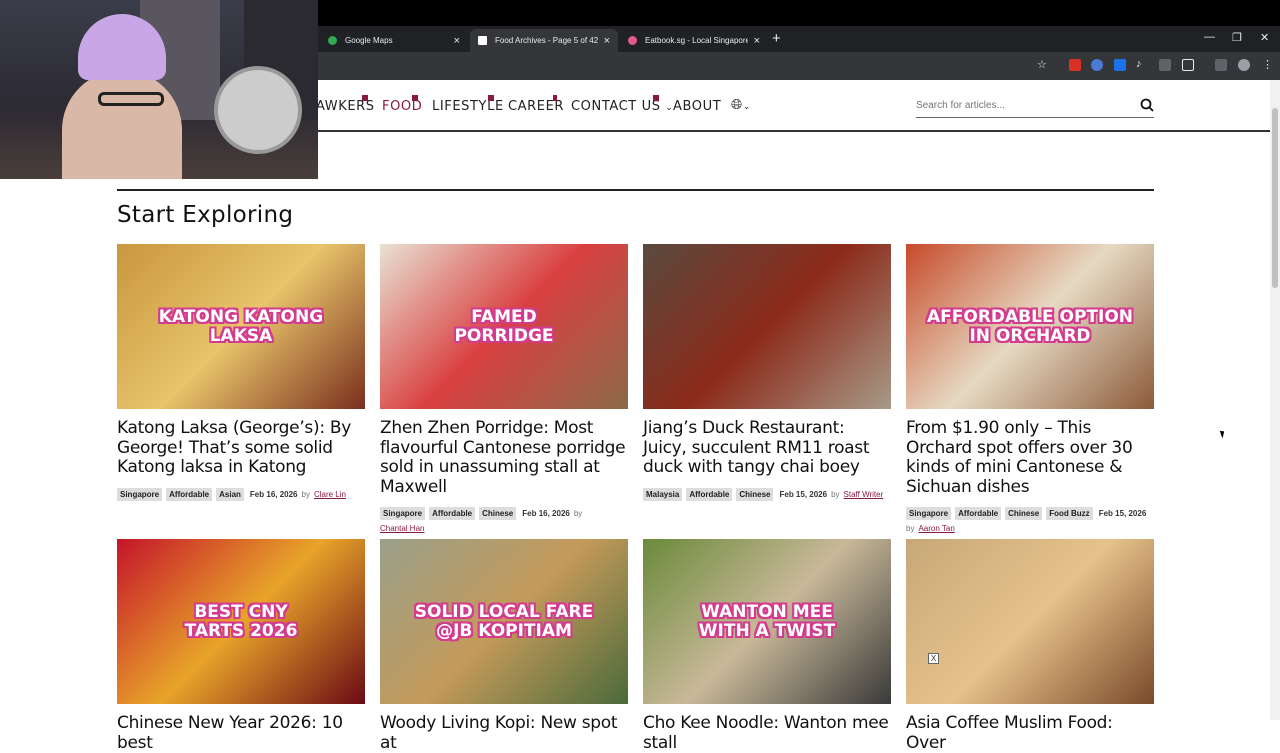  I want to click on article-thumbnail: SOLID LOCAL FARE @JB KOPITIAM, so click(504, 621).